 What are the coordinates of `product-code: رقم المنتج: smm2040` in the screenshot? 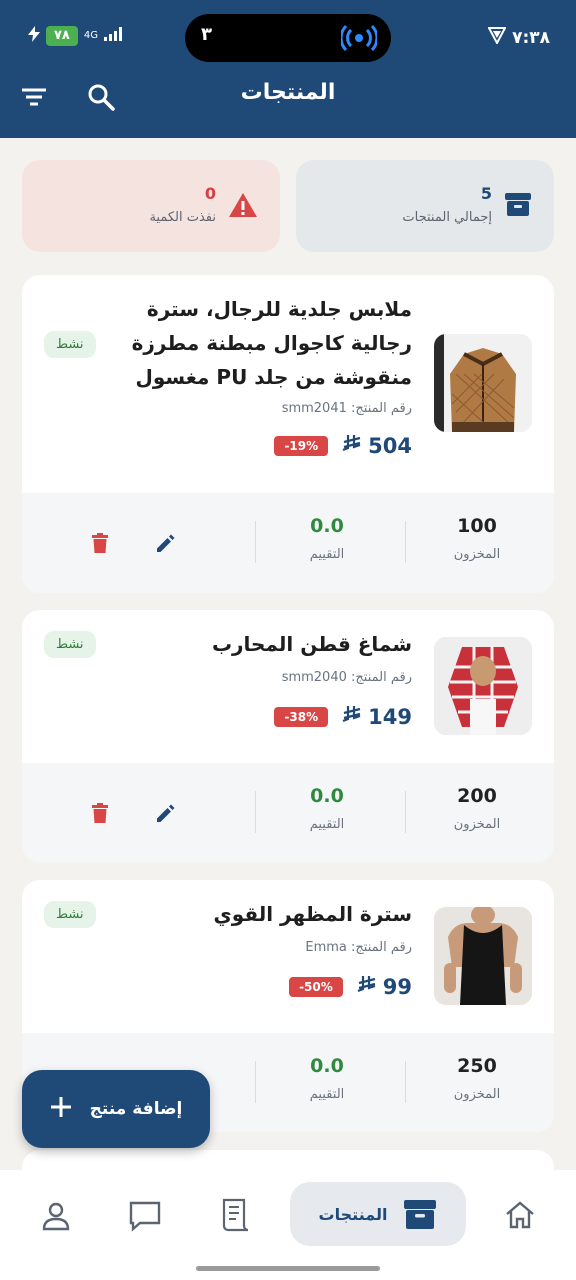 It's located at (346, 677).